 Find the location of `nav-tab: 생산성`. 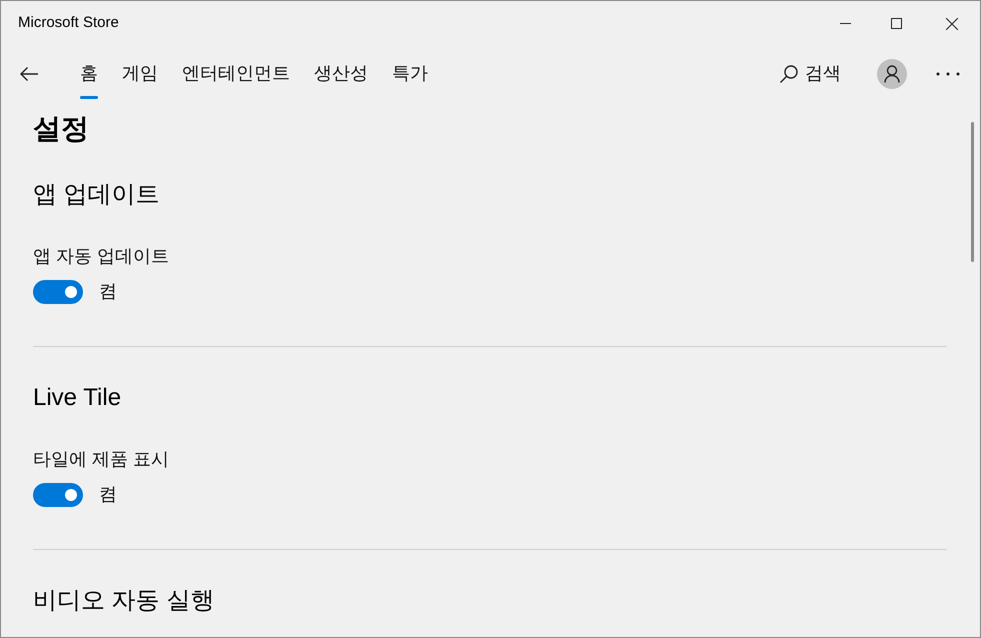

nav-tab: 생산성 is located at coordinates (341, 73).